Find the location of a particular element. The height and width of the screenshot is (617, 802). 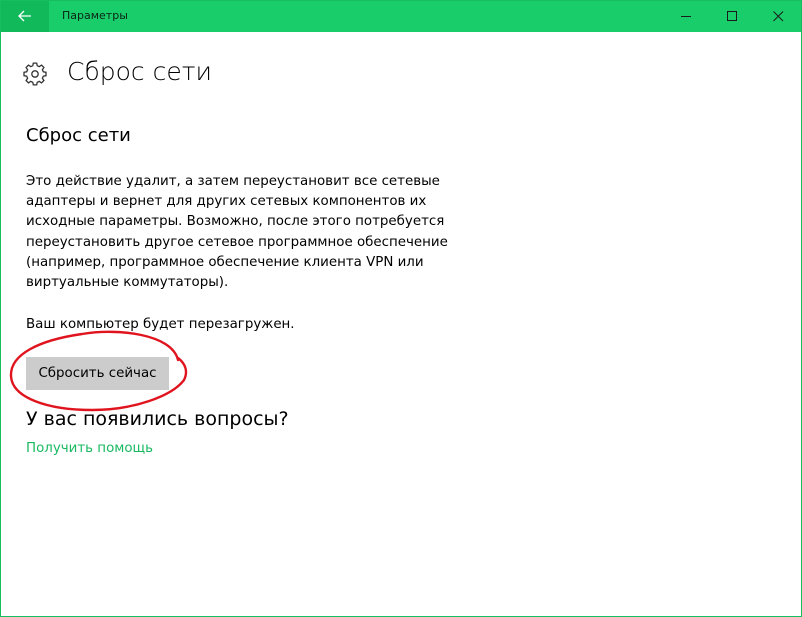

questions-heading: У вас появились вопросы? is located at coordinates (157, 419).